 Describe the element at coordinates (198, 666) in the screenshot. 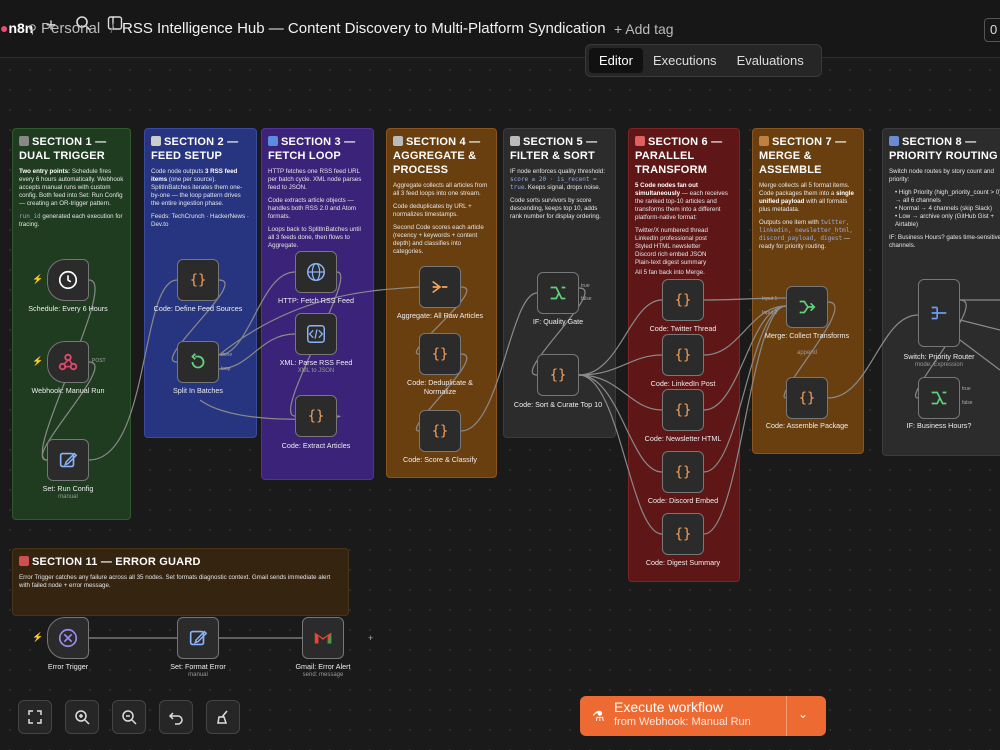

I see `node-label: Set: Format Error` at that location.